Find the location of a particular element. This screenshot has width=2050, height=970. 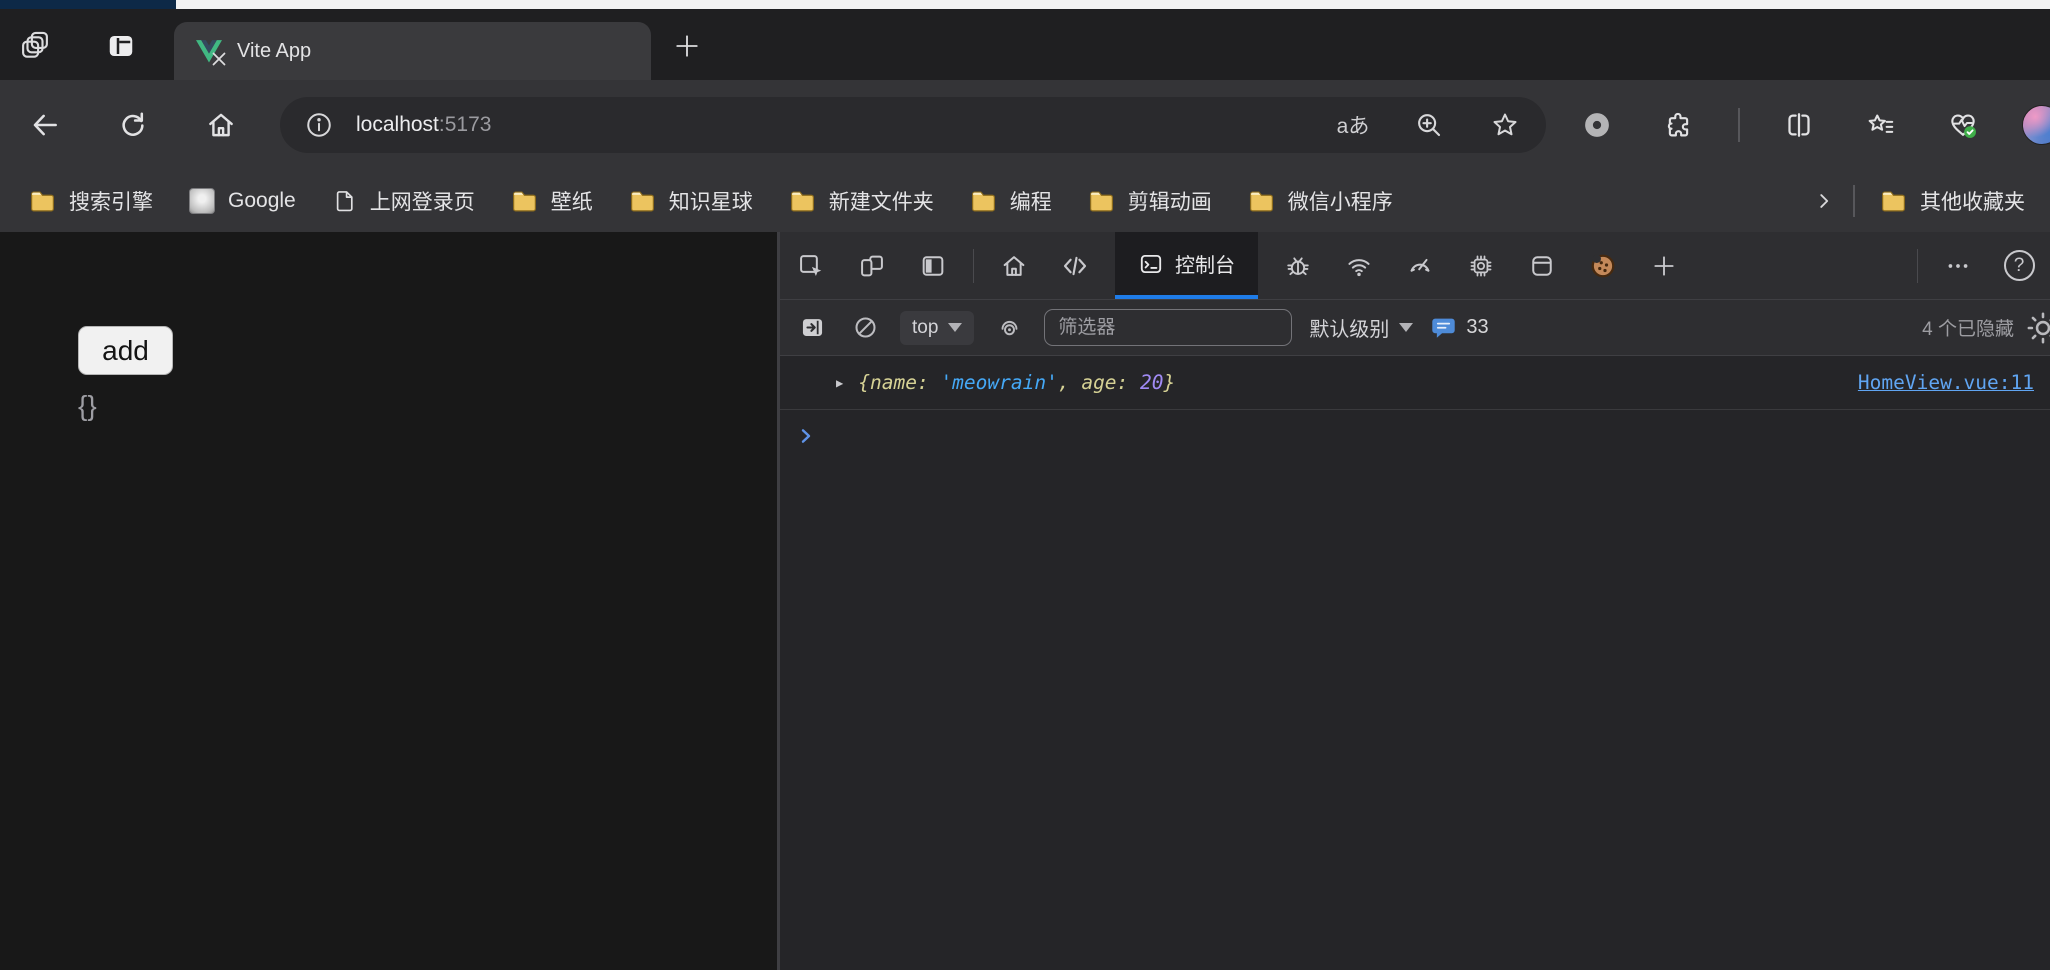

issues-count: 33 is located at coordinates (1477, 327).